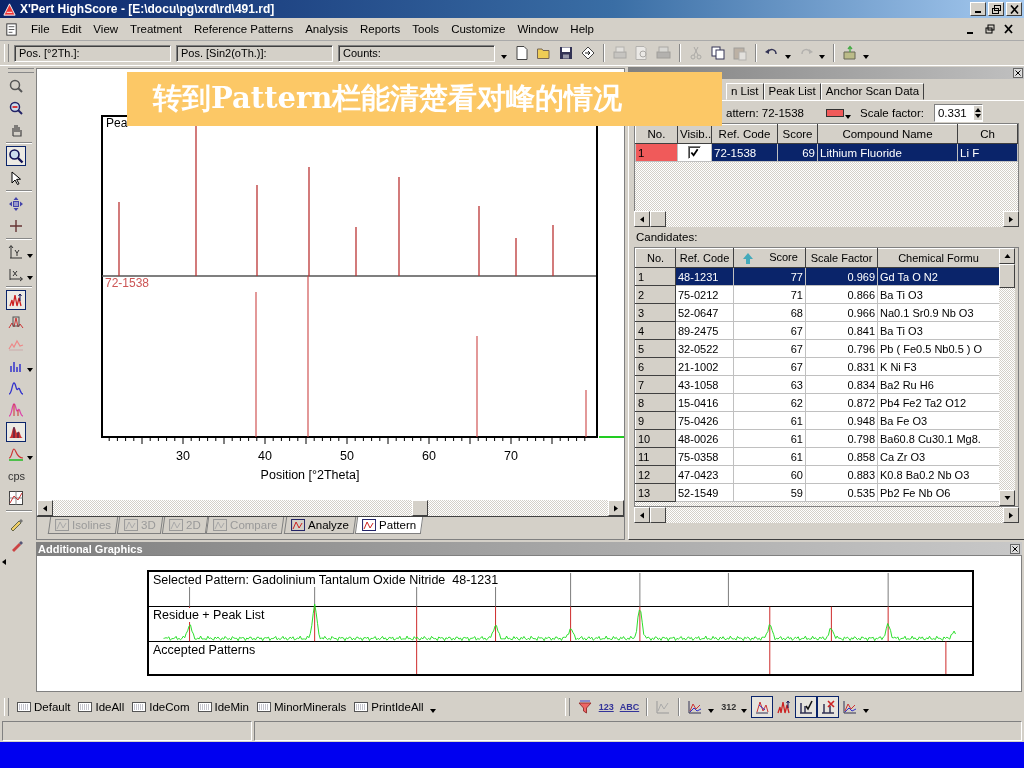 Image resolution: width=1024 pixels, height=768 pixels. I want to click on preset-button: IdeAll, so click(101, 707).